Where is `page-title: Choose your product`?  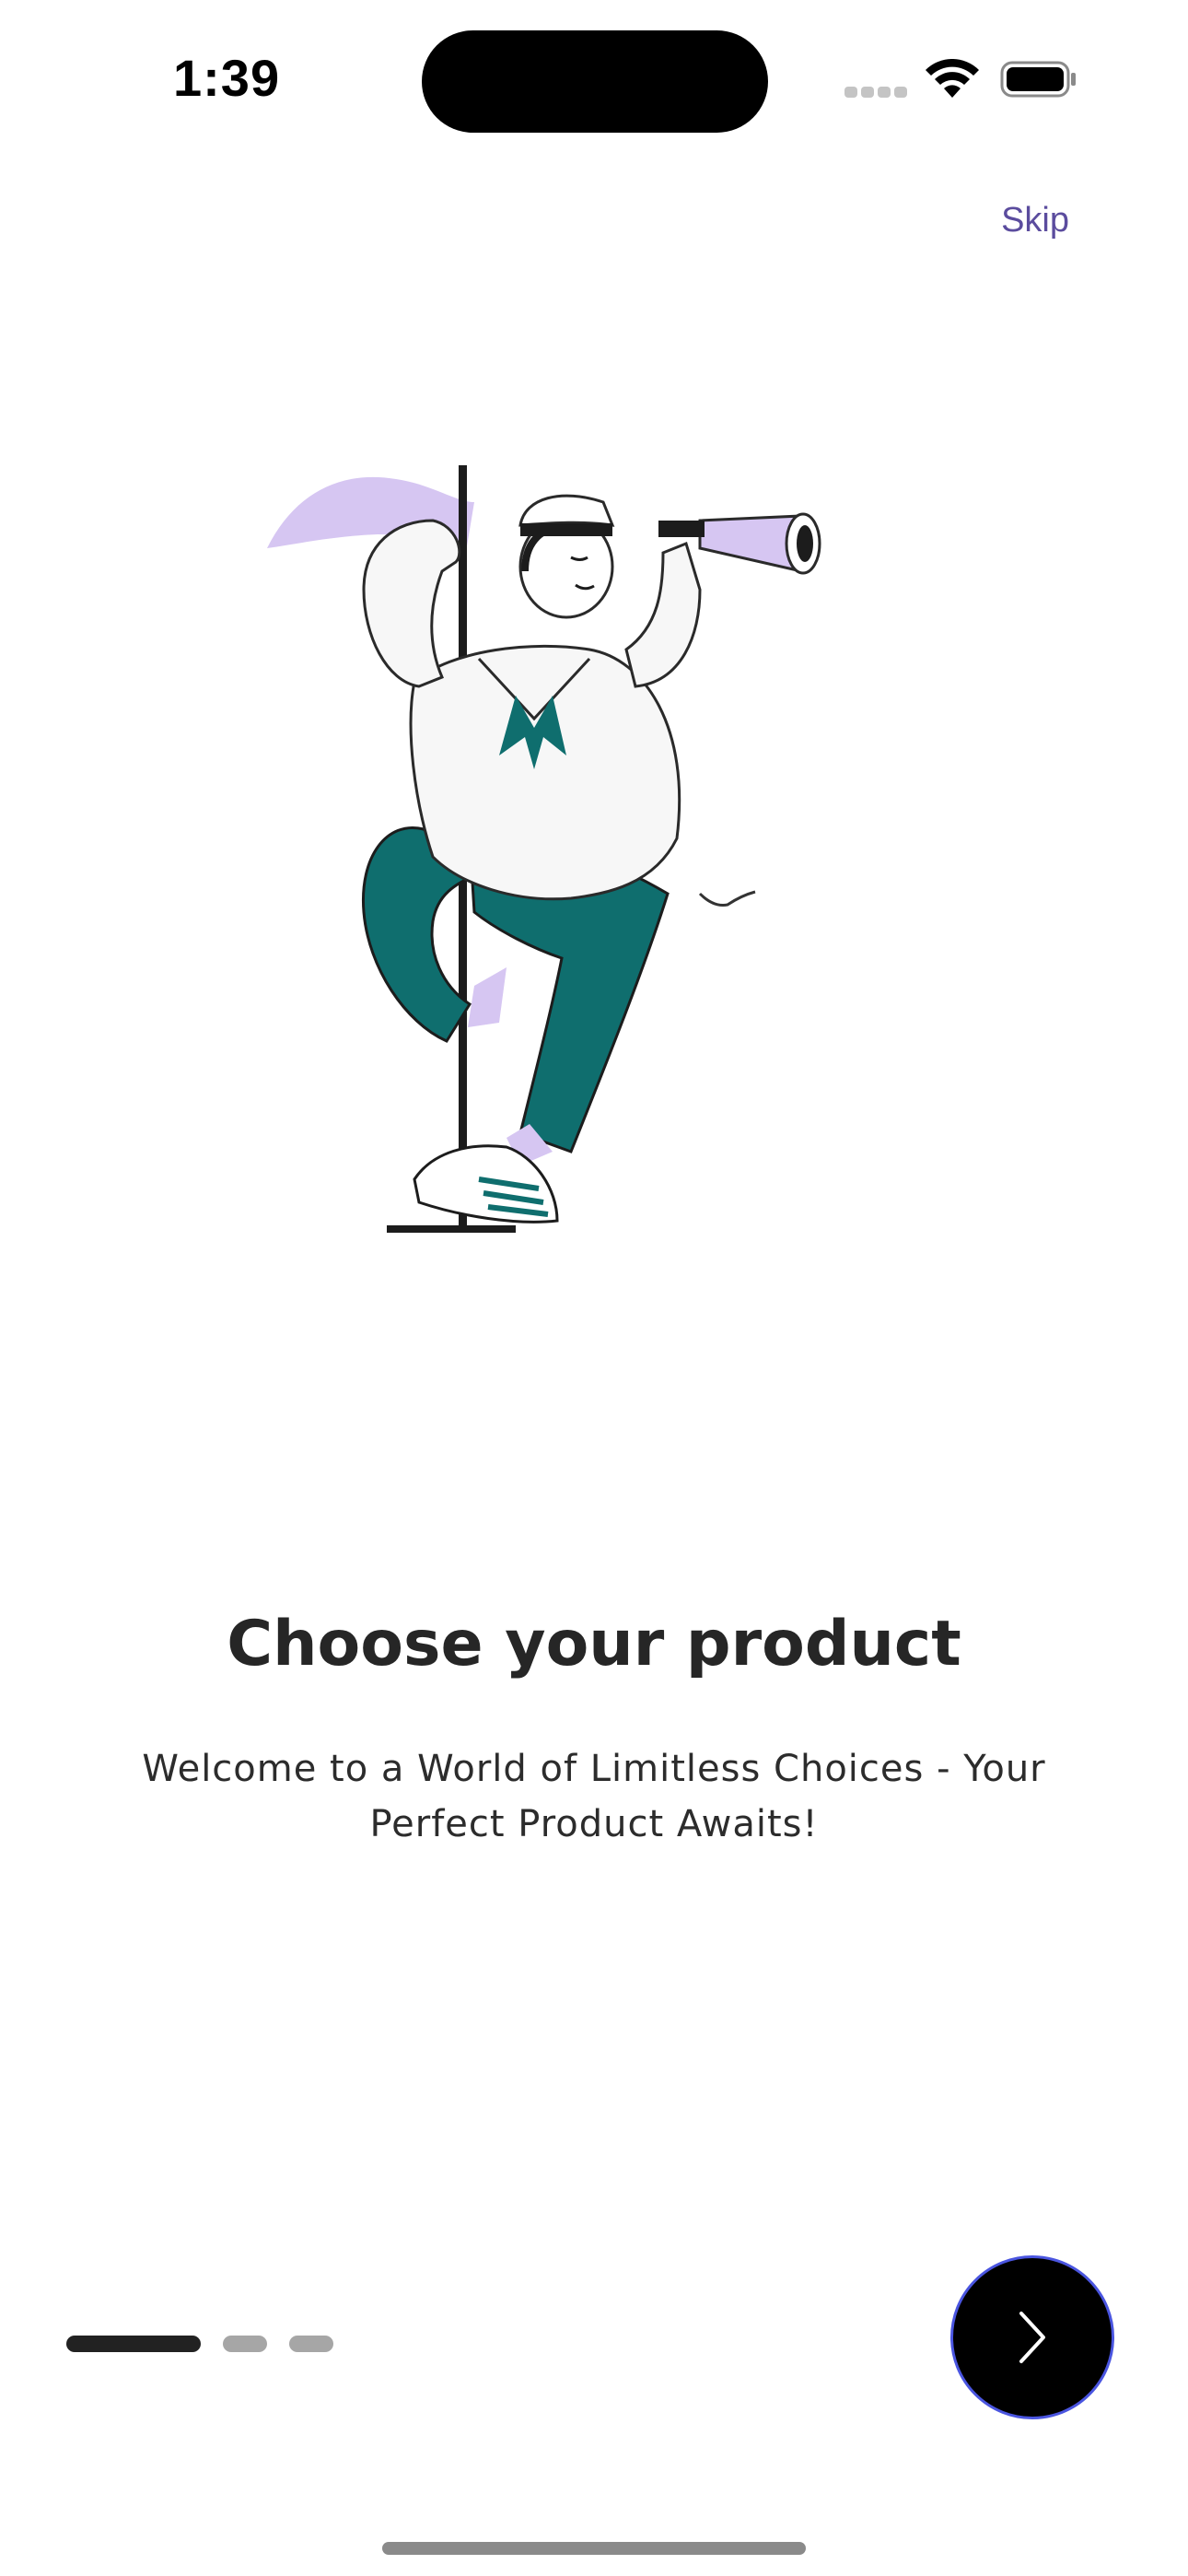 page-title: Choose your product is located at coordinates (594, 1644).